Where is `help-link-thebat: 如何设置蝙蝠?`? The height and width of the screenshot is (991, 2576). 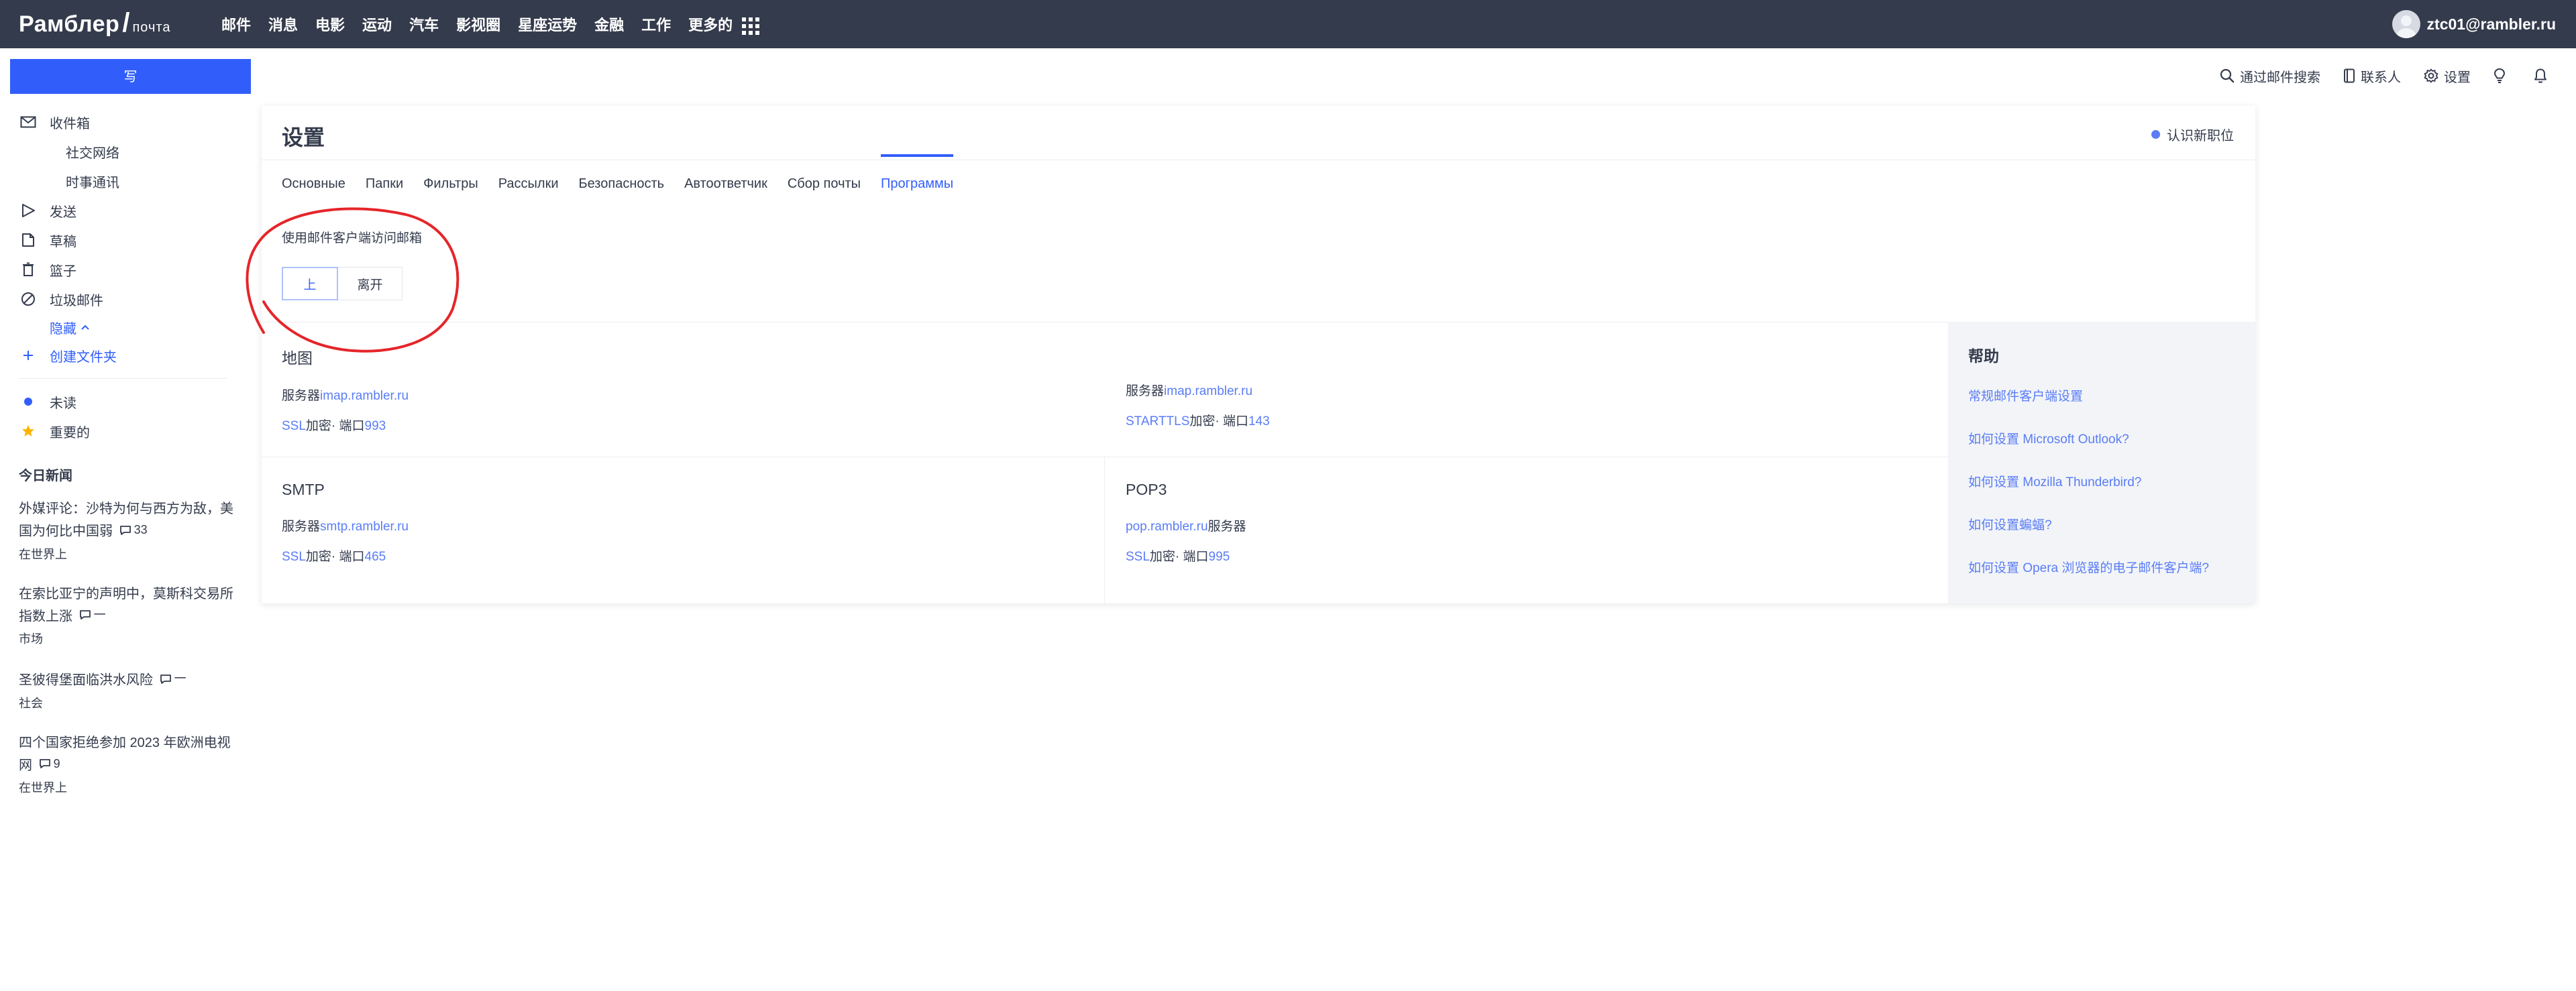 help-link-thebat: 如何设置蝙蝠? is located at coordinates (2088, 524).